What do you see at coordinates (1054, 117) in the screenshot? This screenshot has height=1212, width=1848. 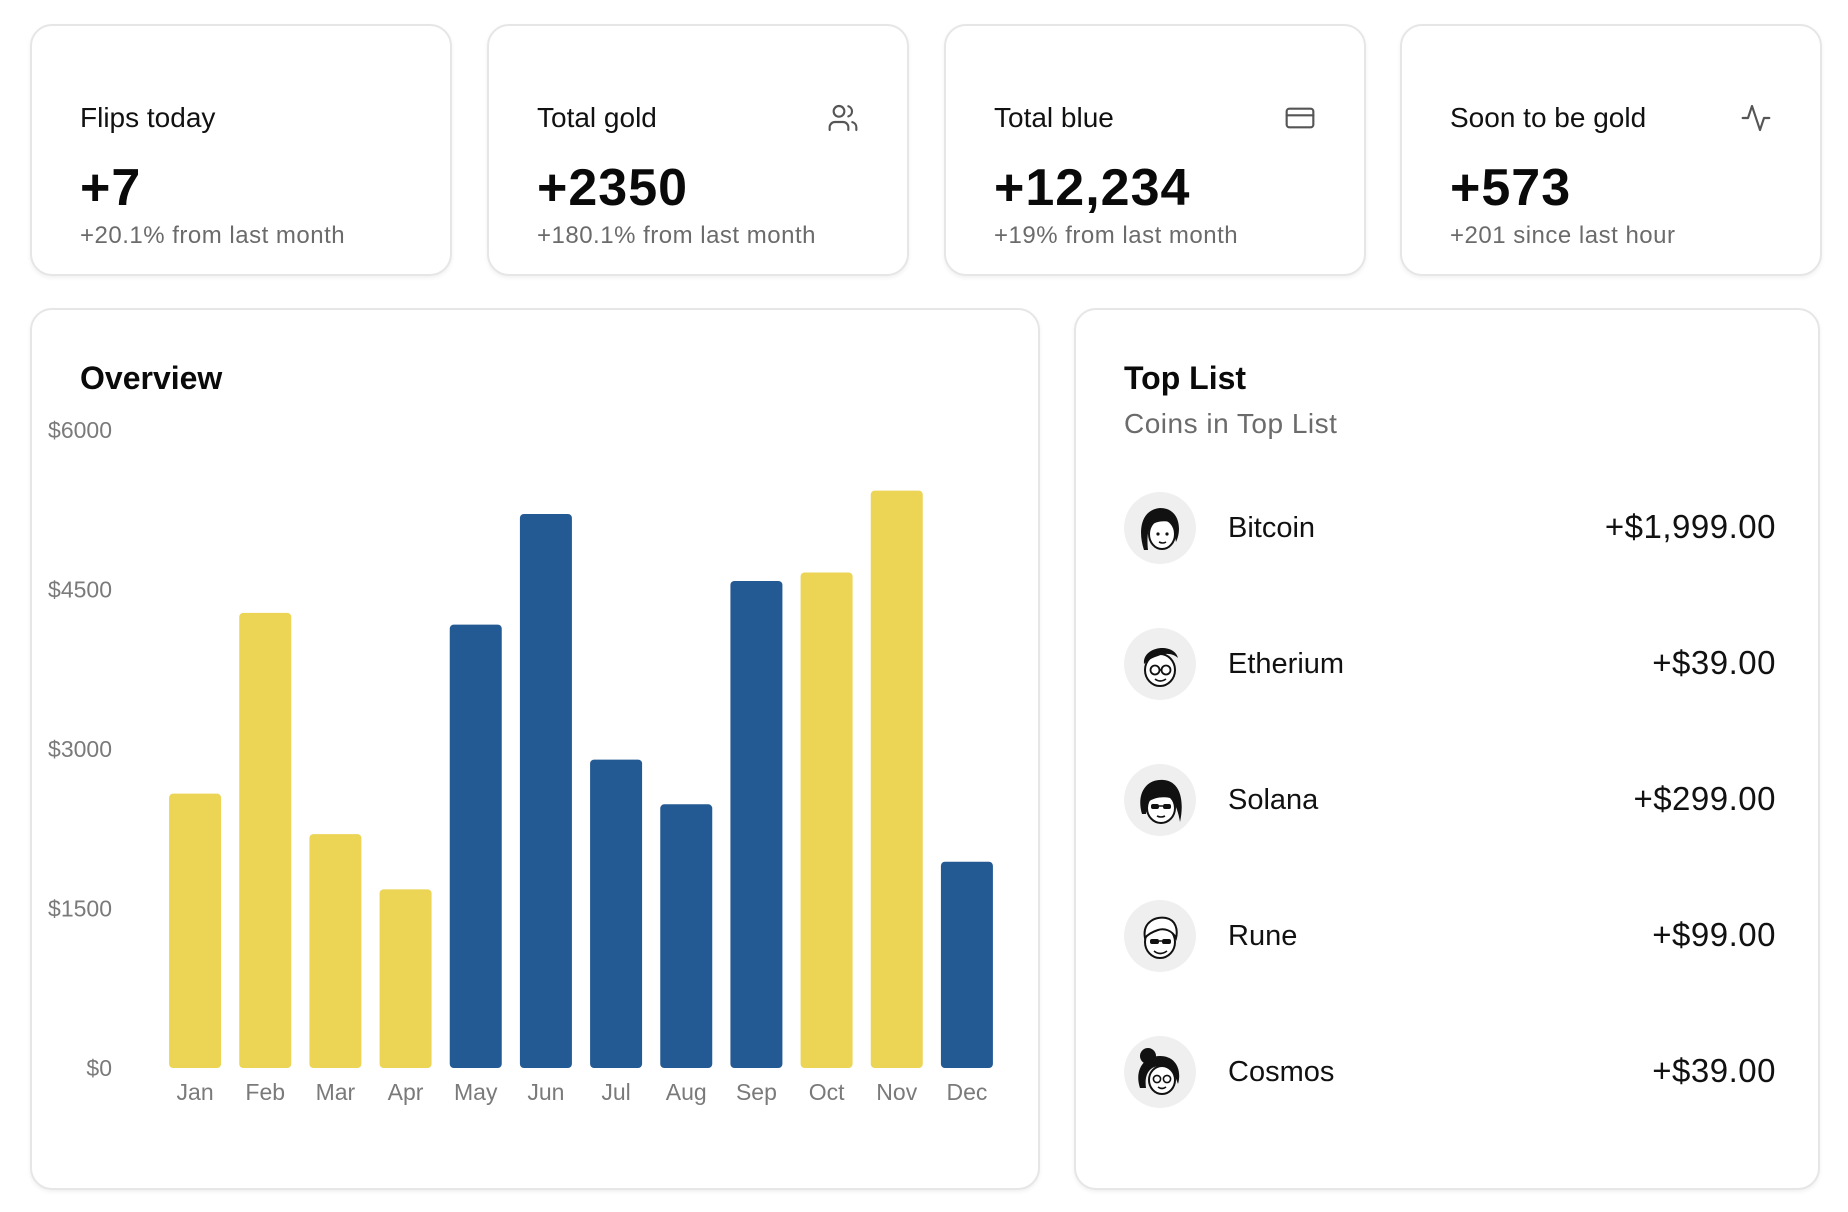 I see `stat-label: Total blue` at bounding box center [1054, 117].